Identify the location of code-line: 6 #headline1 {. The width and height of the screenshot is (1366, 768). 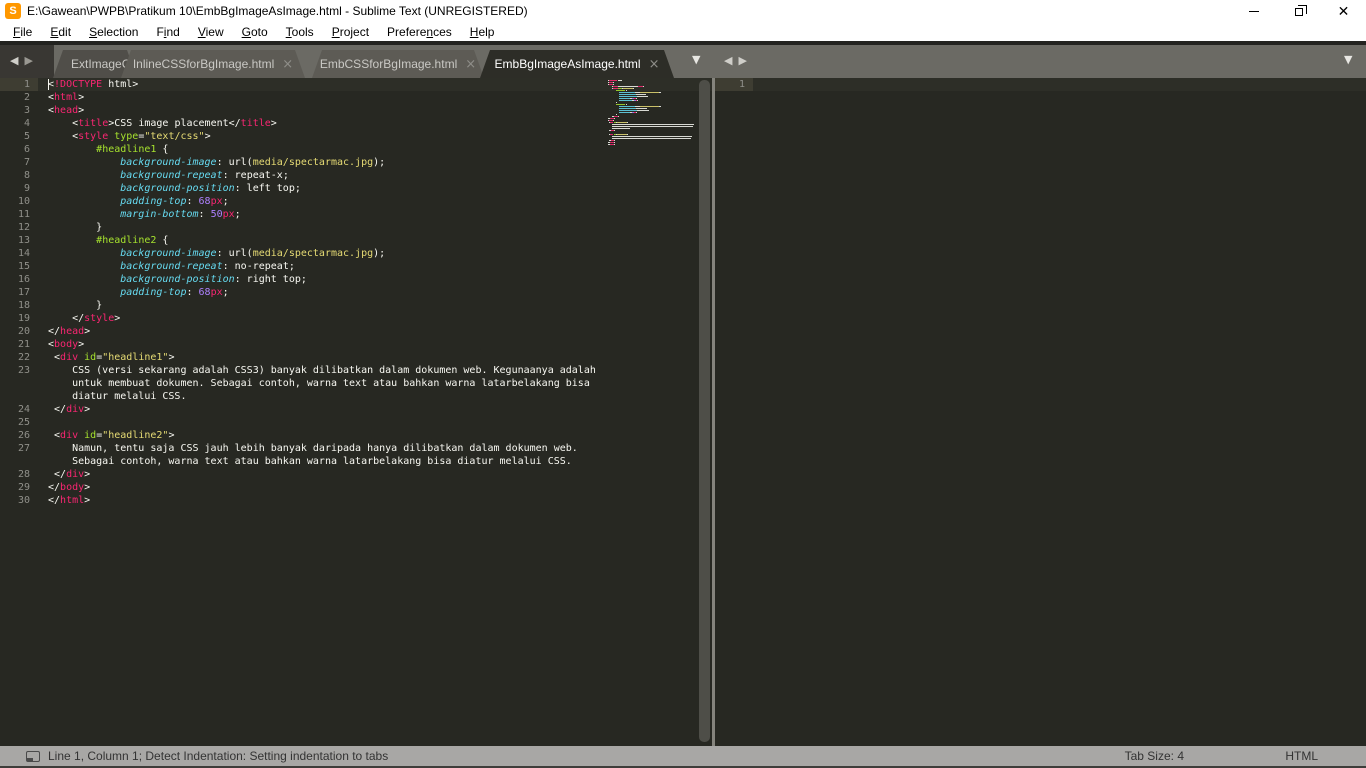
(356, 149).